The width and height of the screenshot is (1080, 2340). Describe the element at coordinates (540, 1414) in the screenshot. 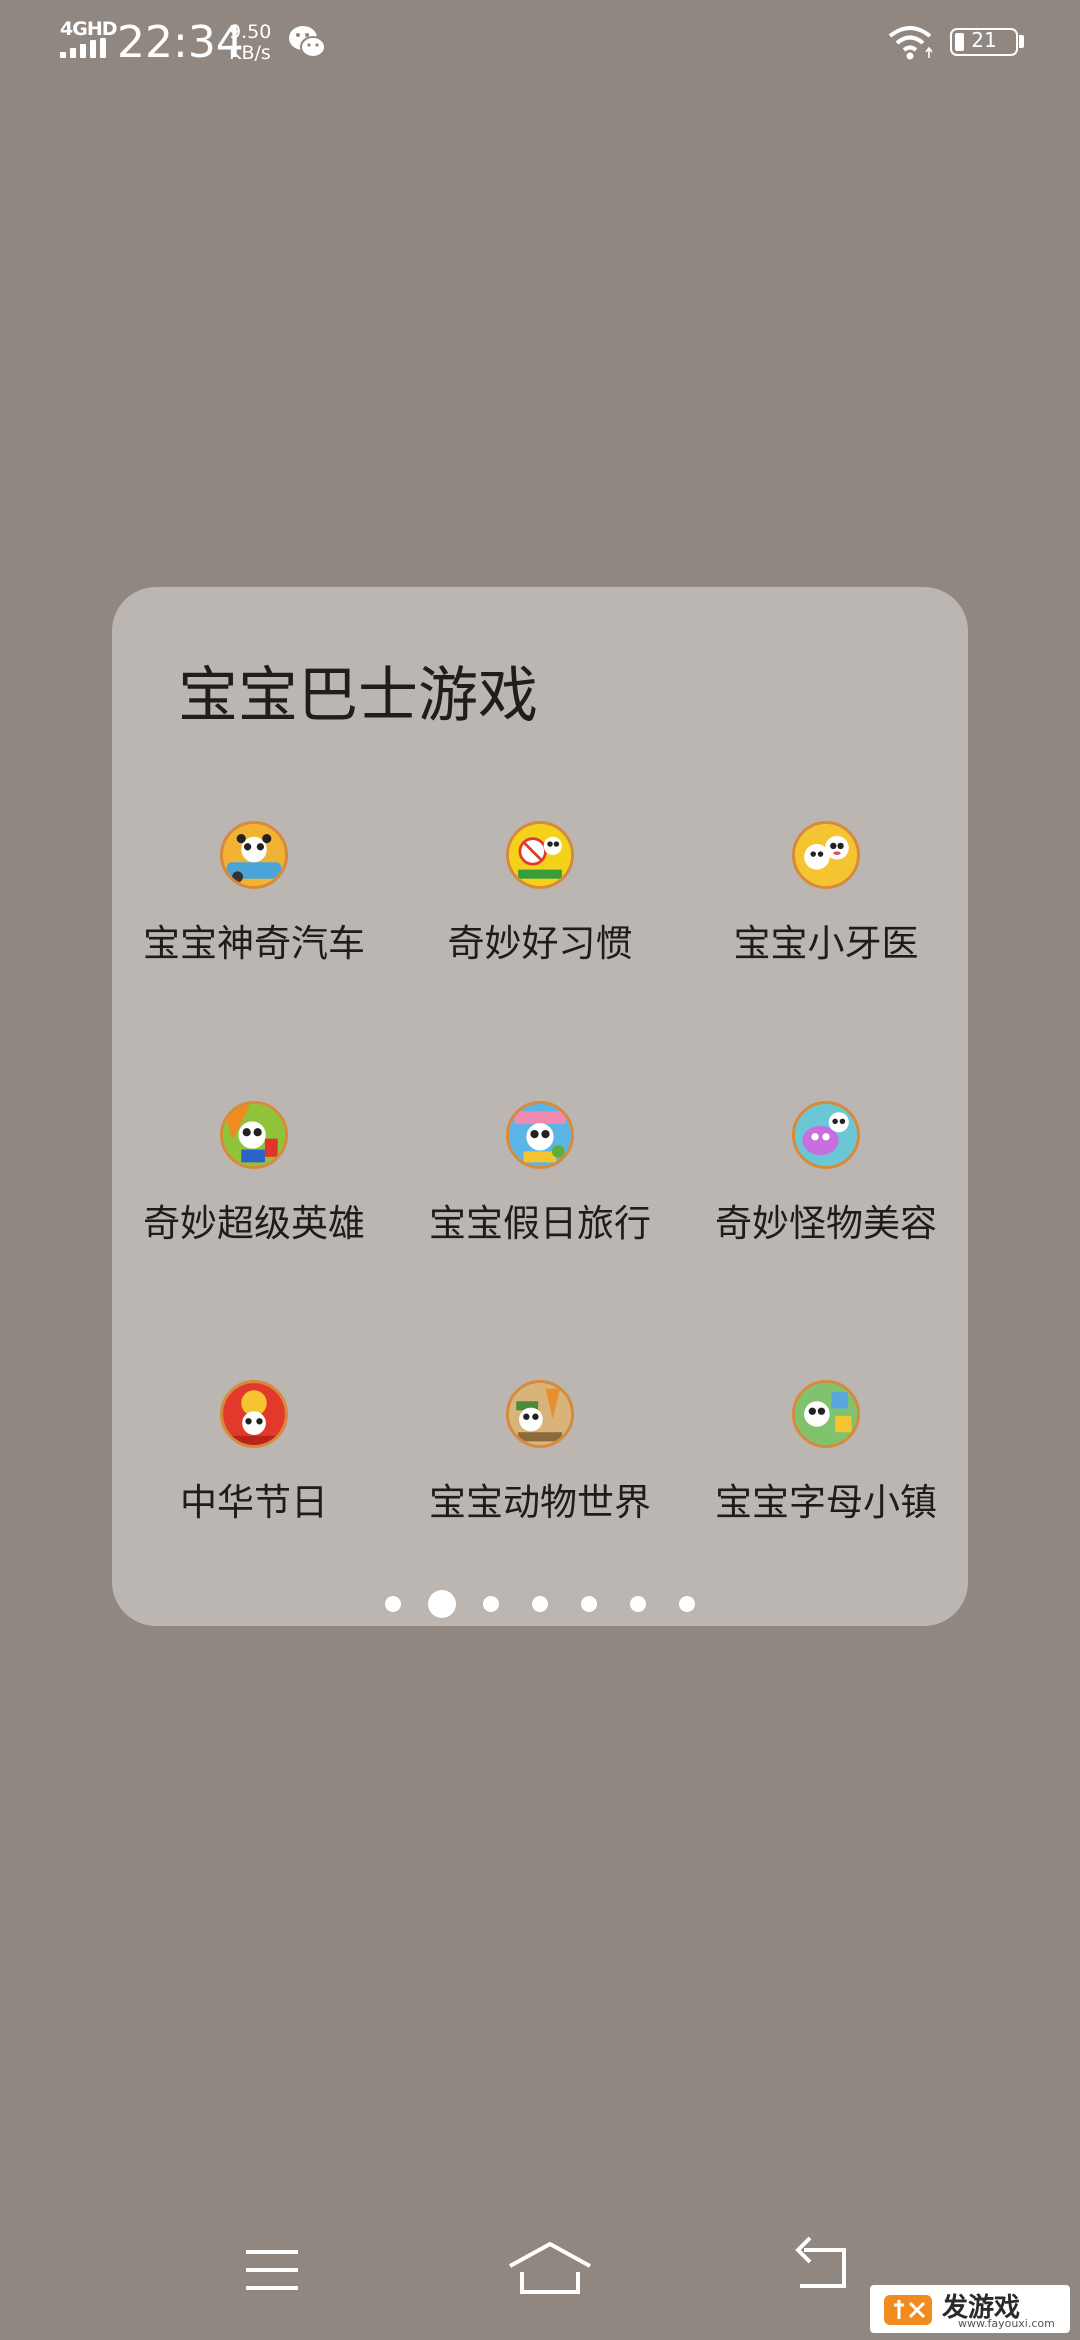

I see `animal-game-icon` at that location.